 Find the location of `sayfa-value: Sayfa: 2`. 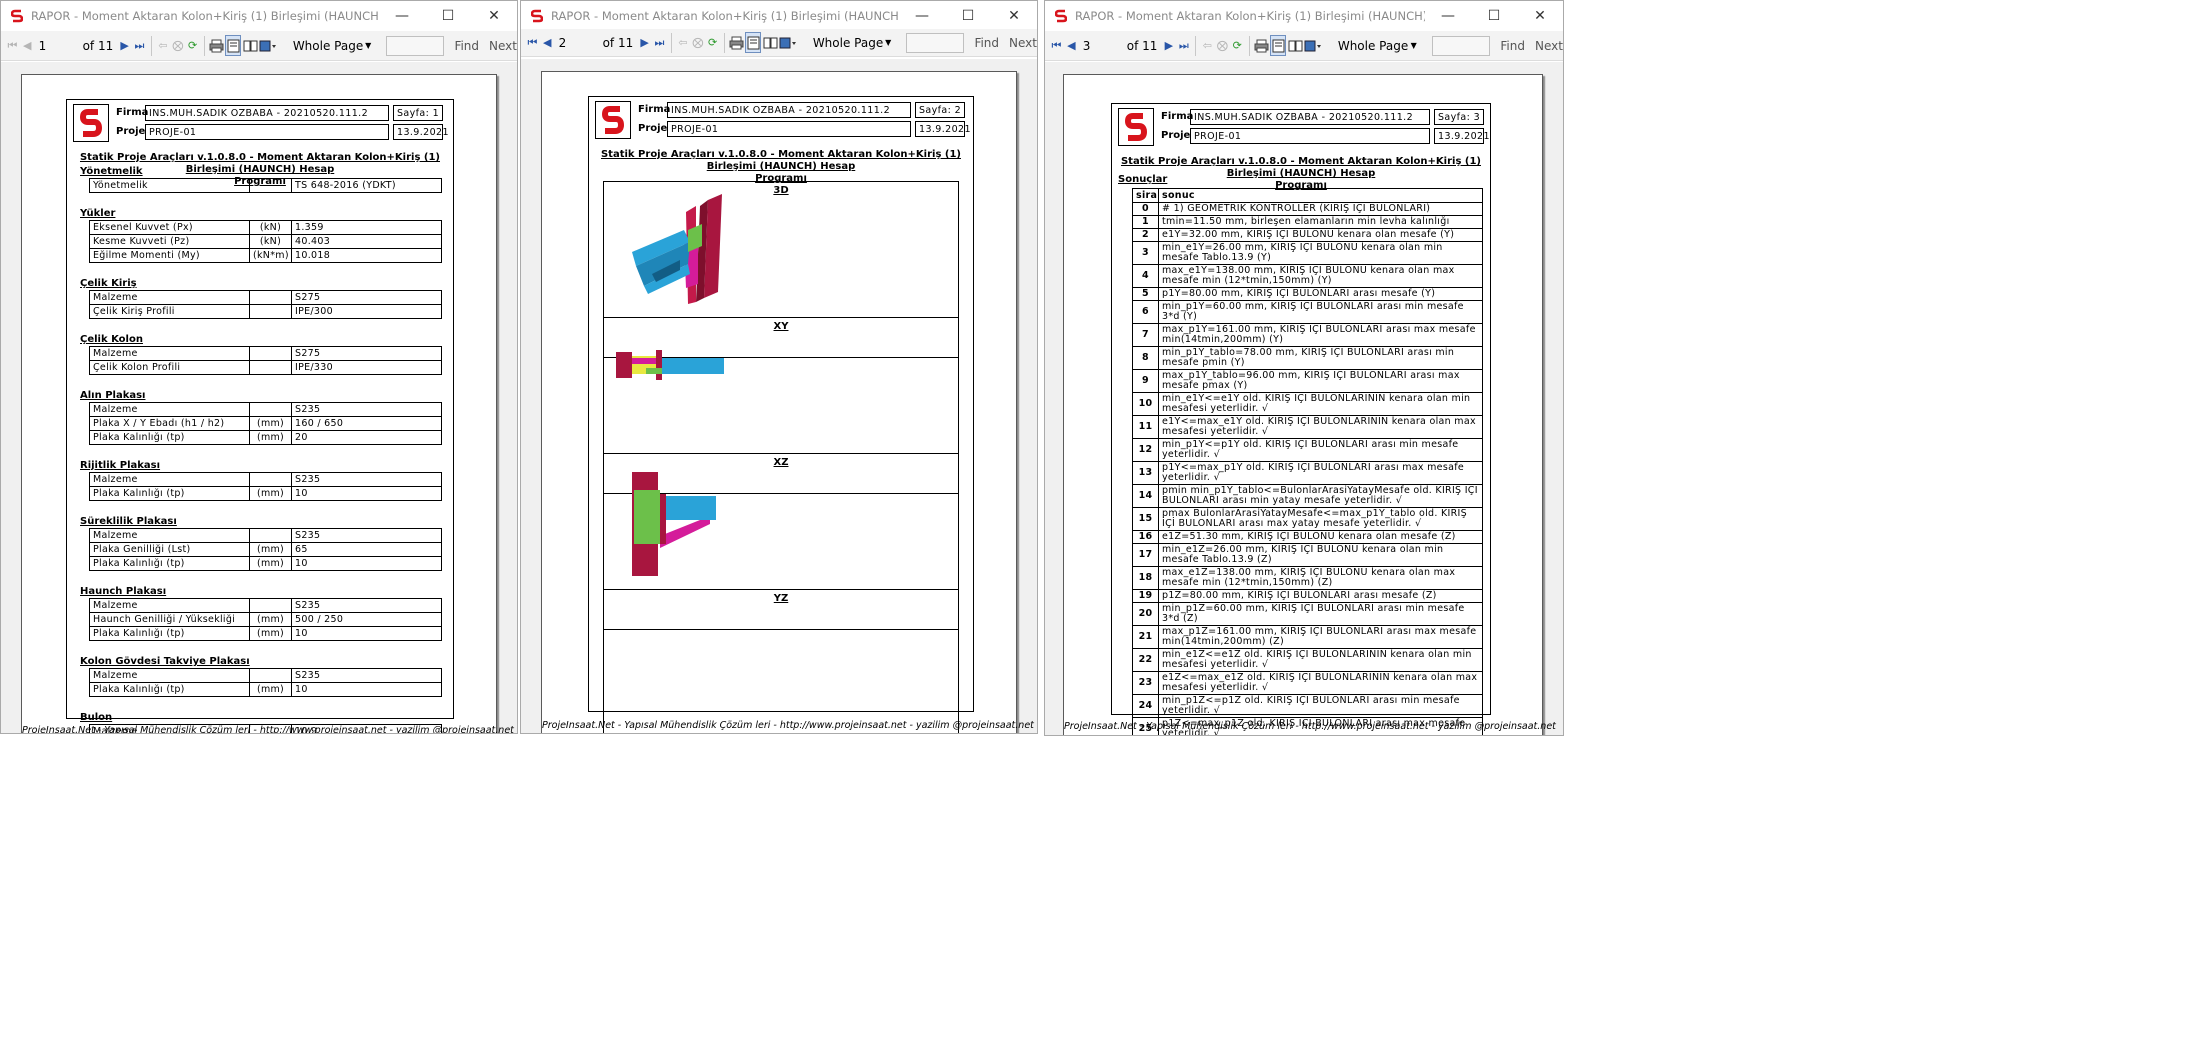

sayfa-value: Sayfa: 2 is located at coordinates (940, 110).